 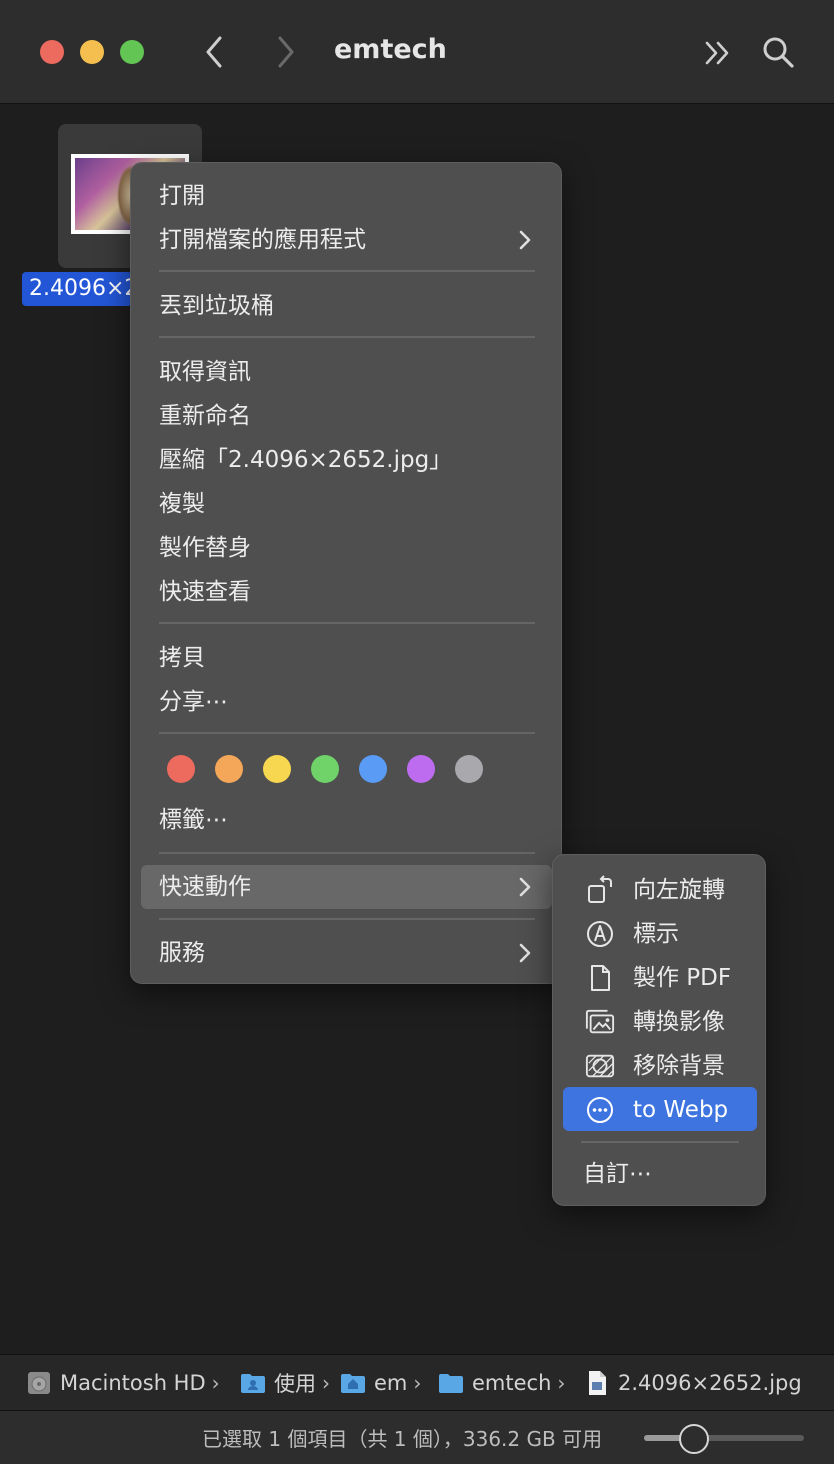 I want to click on search-icon, so click(x=778, y=52).